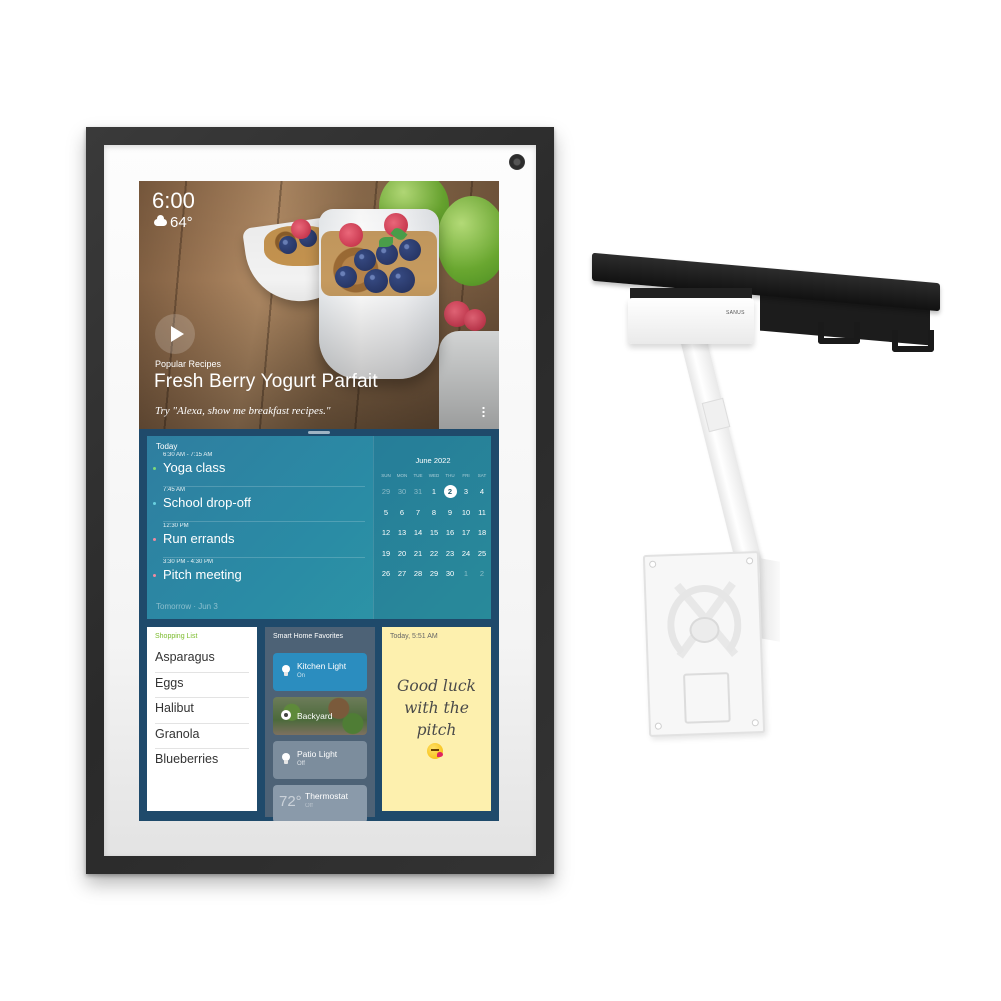 This screenshot has height=1001, width=1001. I want to click on calendar-day: 22, so click(434, 557).